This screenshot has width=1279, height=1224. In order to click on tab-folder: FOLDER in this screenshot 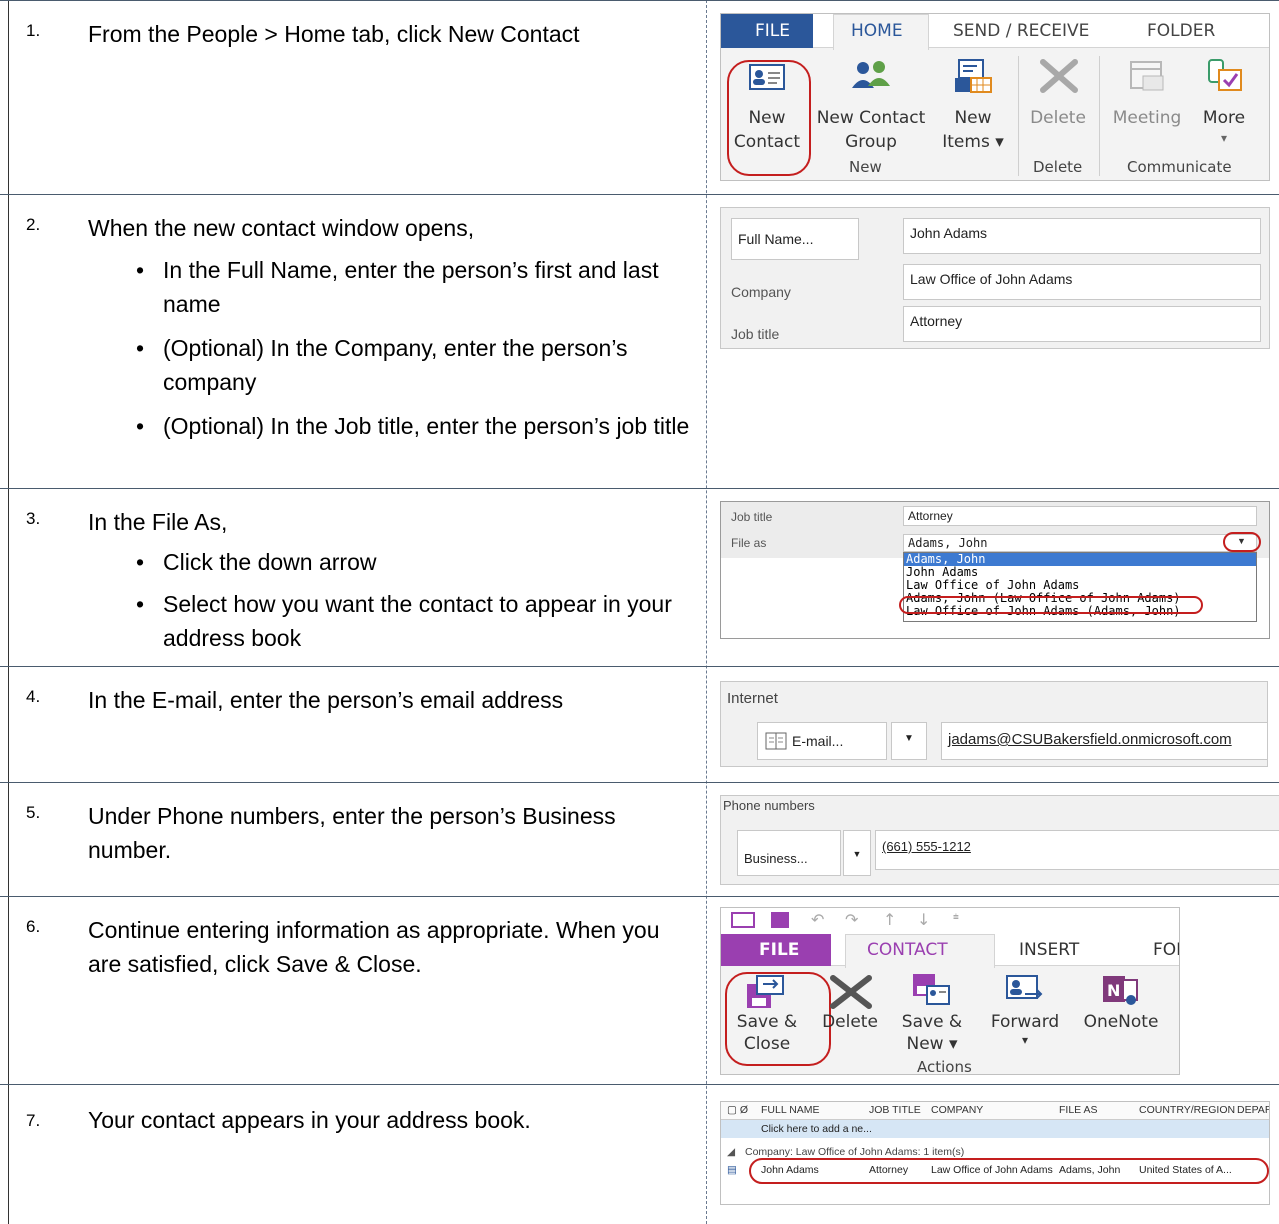, I will do `click(1181, 31)`.